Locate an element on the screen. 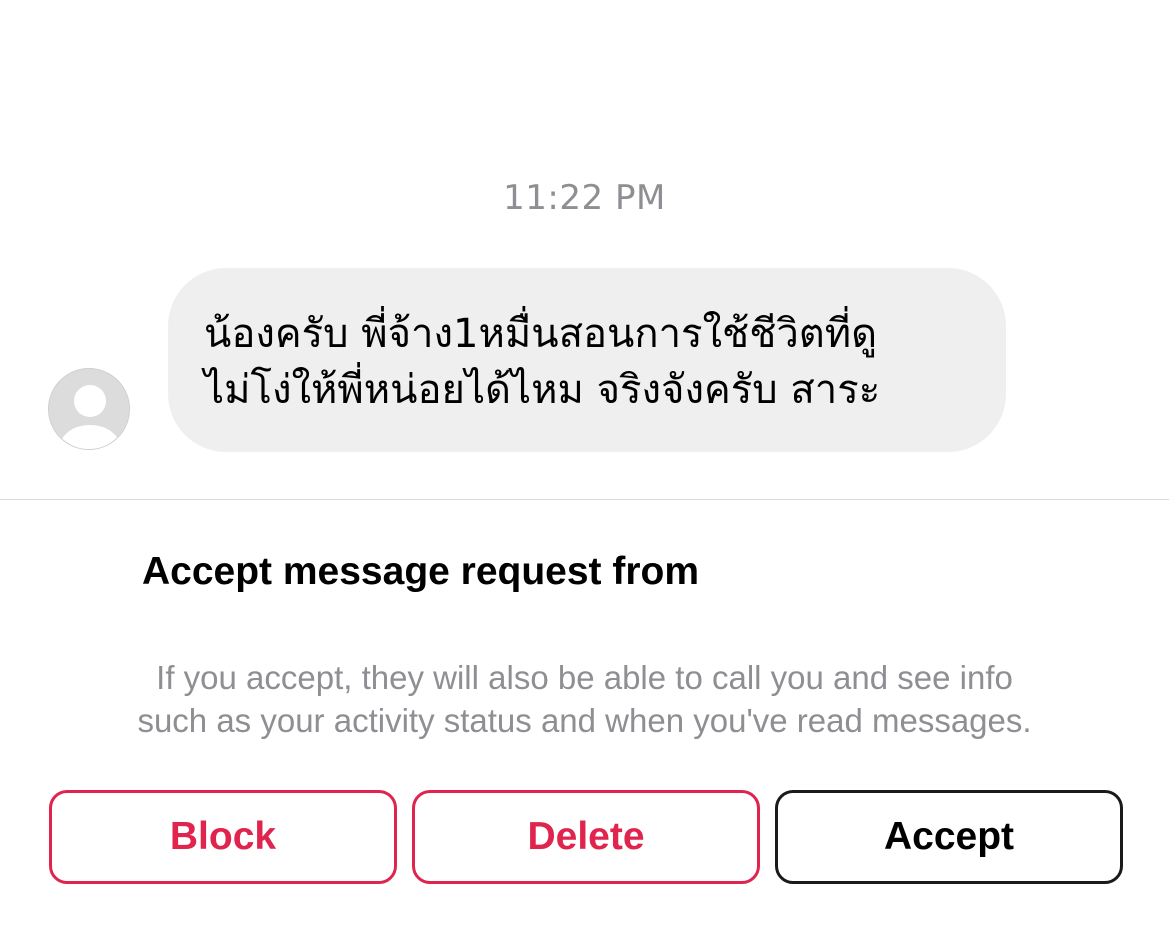 This screenshot has width=1169, height=935. delete-button: Delete is located at coordinates (586, 837).